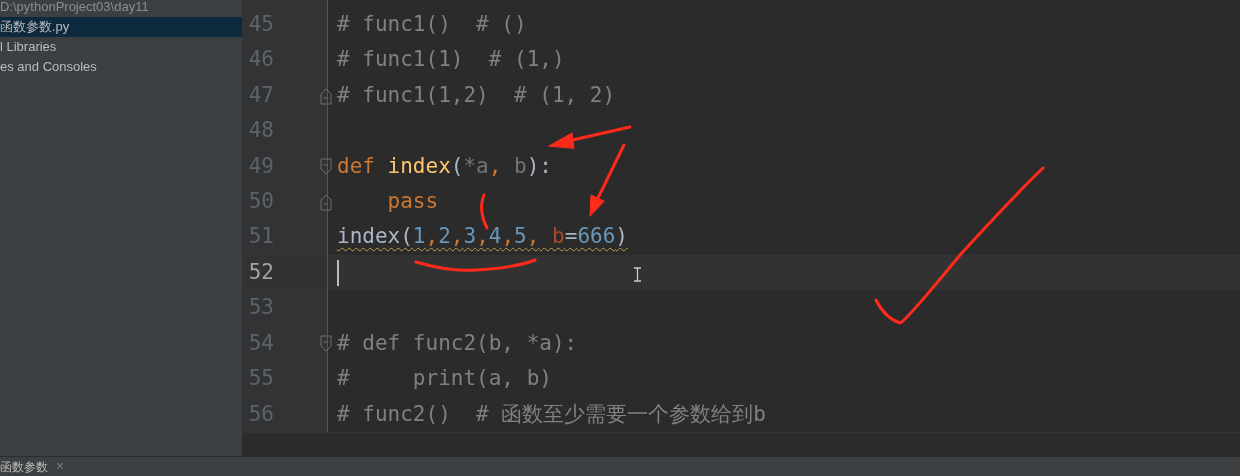 This screenshot has width=1240, height=476. Describe the element at coordinates (451, 60) in the screenshot. I see `code-line: # func1(1) # (1,)` at that location.